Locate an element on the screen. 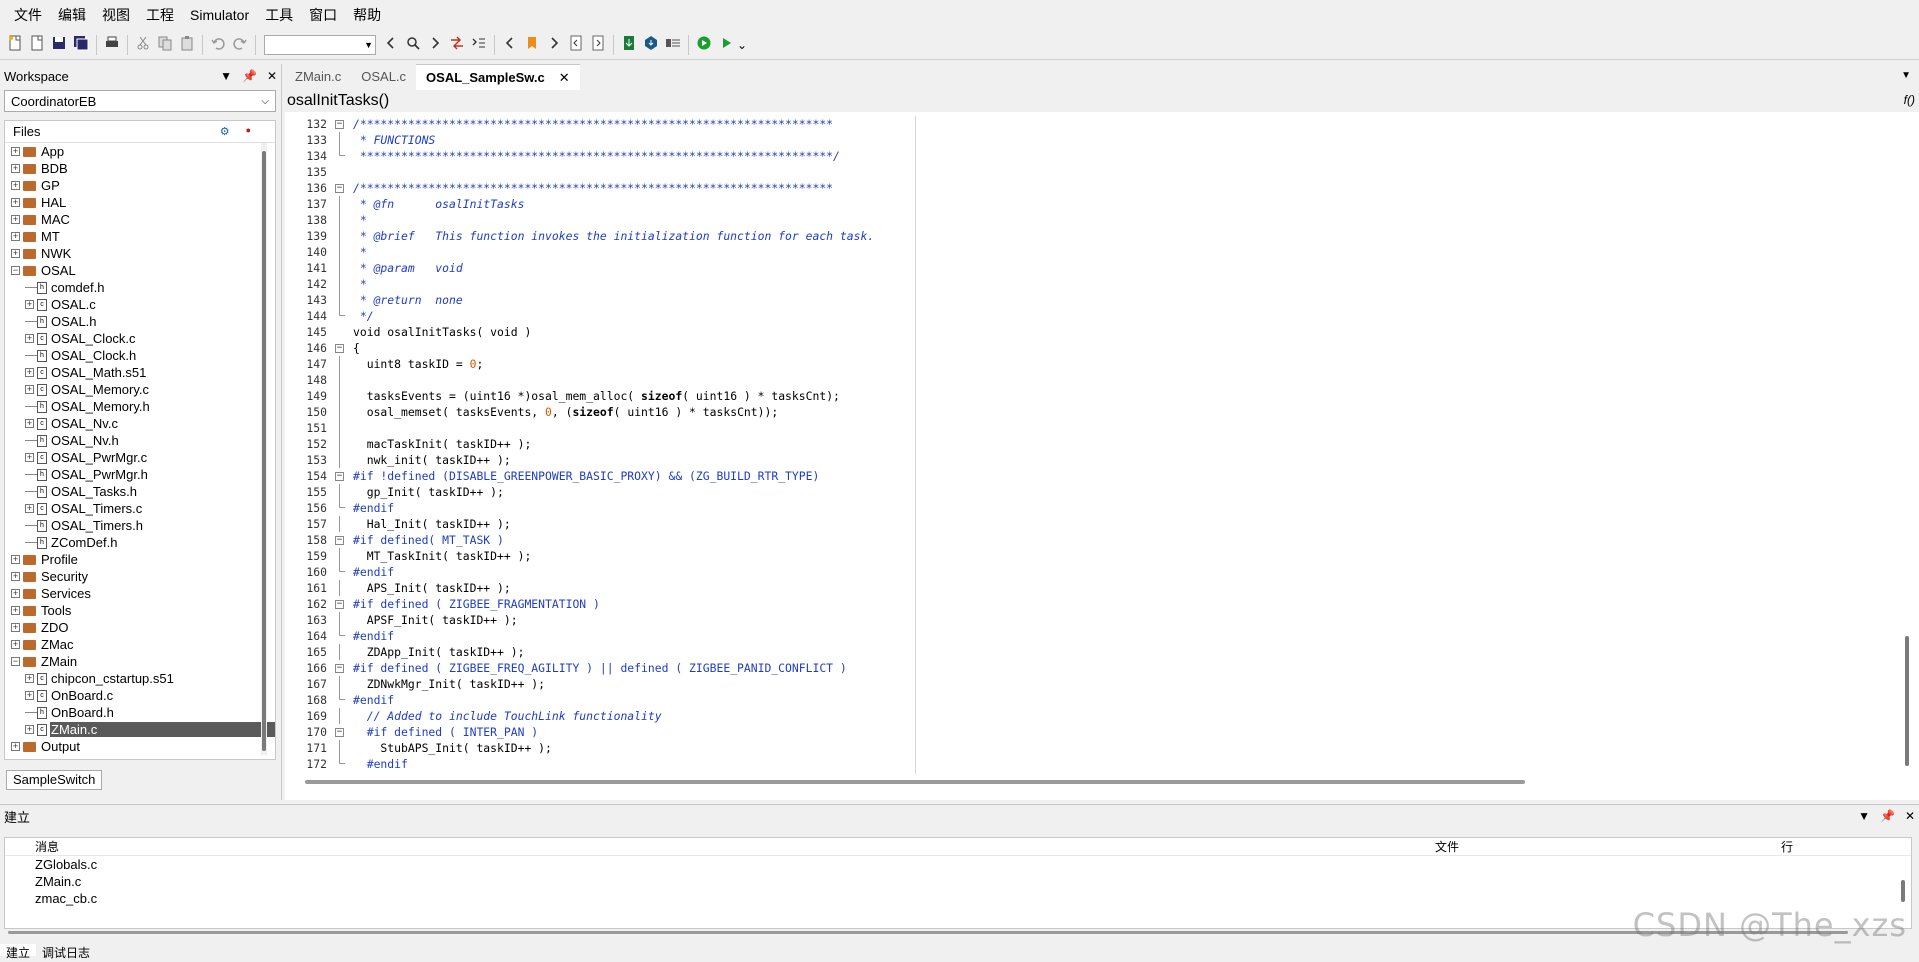 Image resolution: width=1919 pixels, height=962 pixels. code-horizontal-scrollbar is located at coordinates (915, 782).